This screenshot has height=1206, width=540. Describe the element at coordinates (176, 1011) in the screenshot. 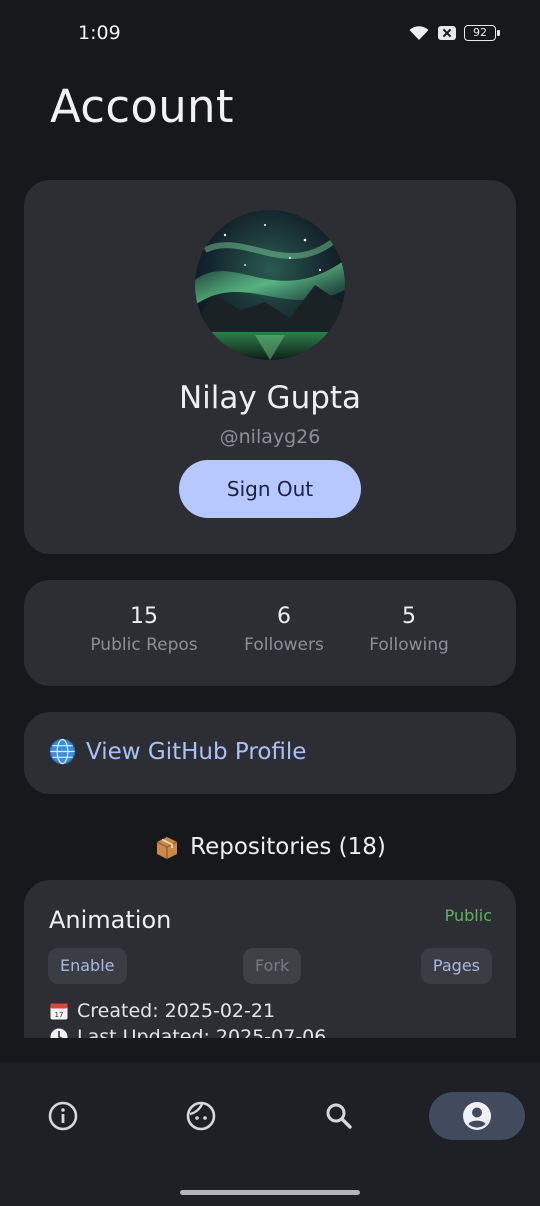

I see `repo-created-text: Created: 2025-02-21` at that location.